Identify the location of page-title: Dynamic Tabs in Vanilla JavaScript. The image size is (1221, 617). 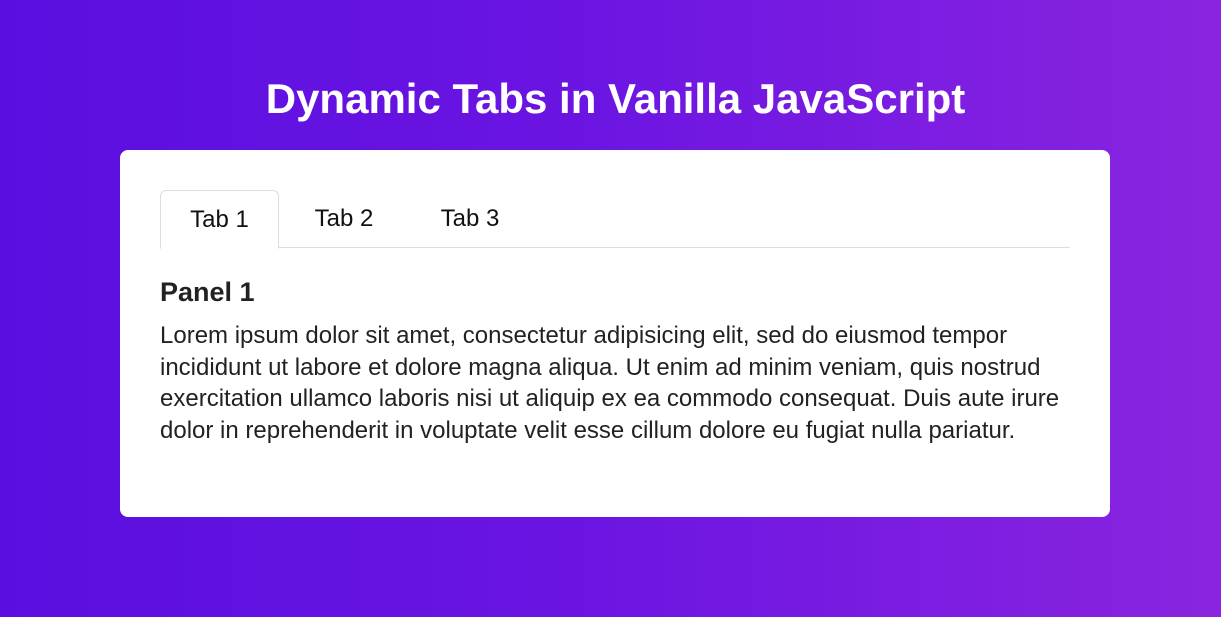
(615, 98).